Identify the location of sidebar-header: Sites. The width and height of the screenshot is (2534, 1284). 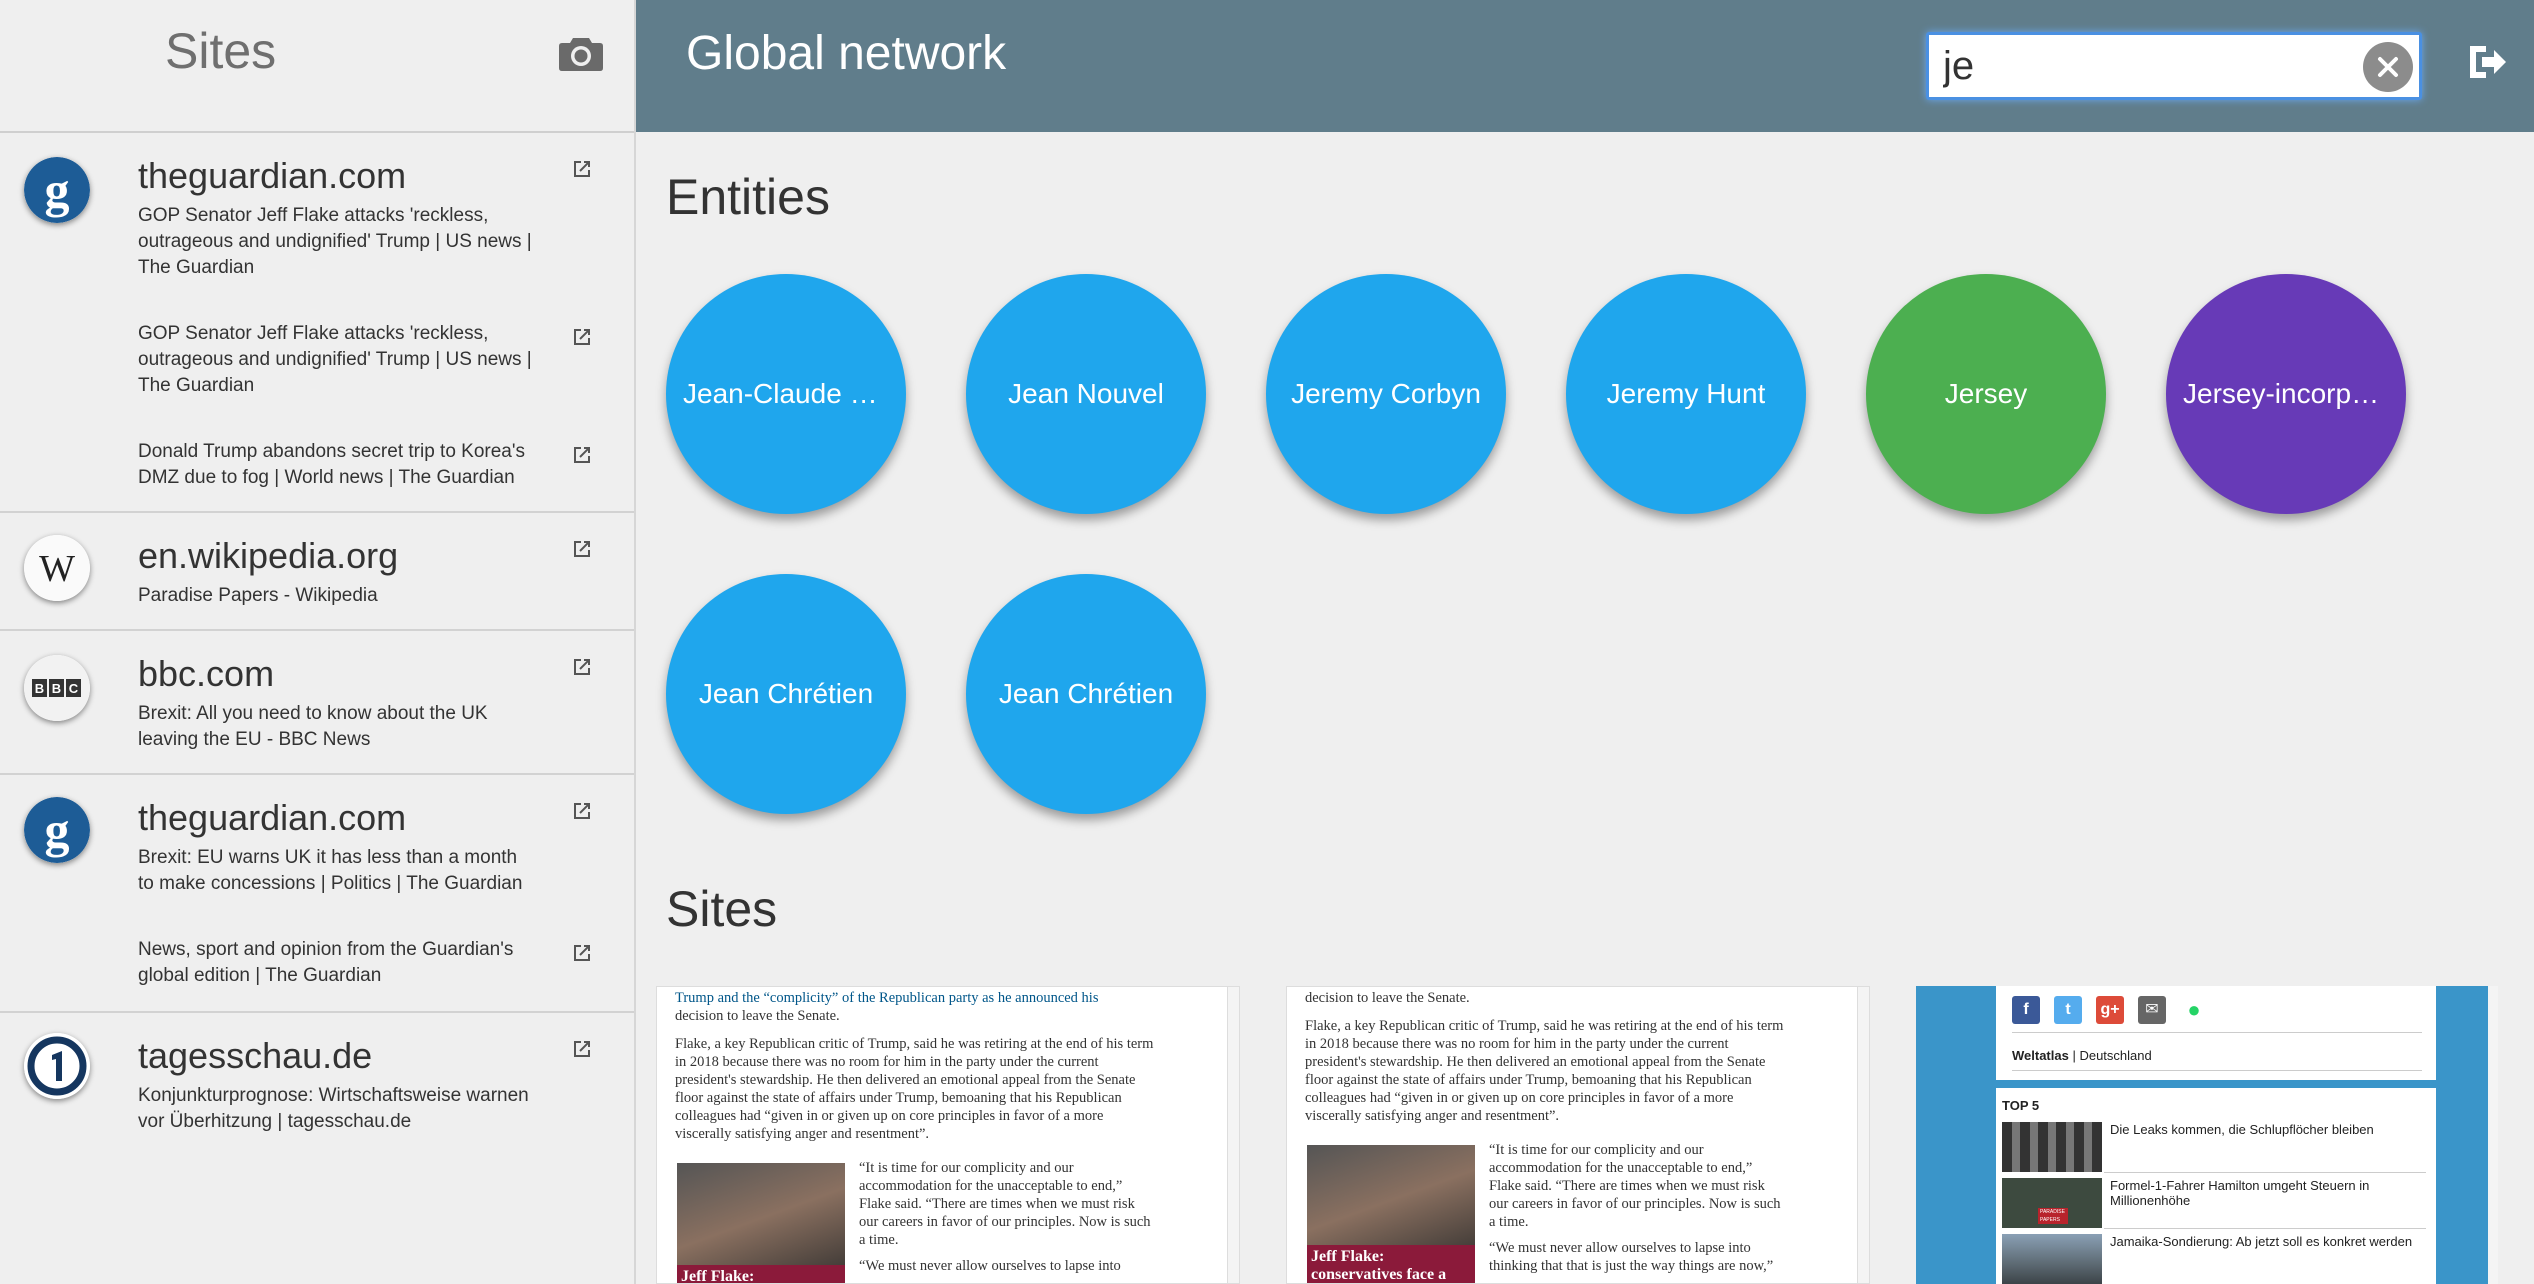
(317, 66).